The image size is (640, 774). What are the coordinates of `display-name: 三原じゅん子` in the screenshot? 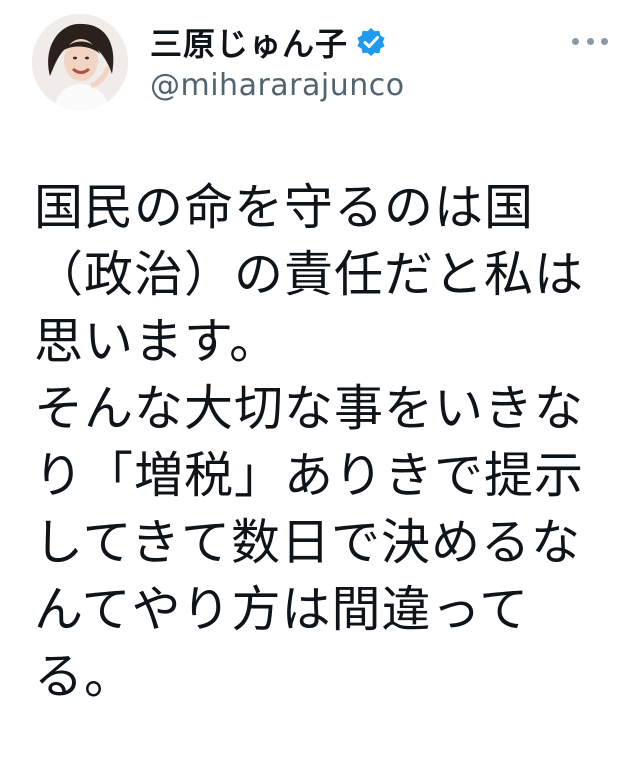 It's located at (249, 42).